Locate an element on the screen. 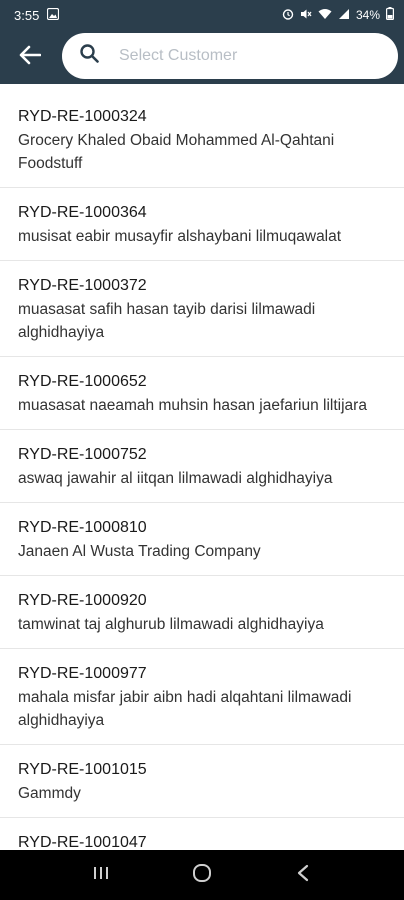  arrow-left-icon is located at coordinates (30, 57).